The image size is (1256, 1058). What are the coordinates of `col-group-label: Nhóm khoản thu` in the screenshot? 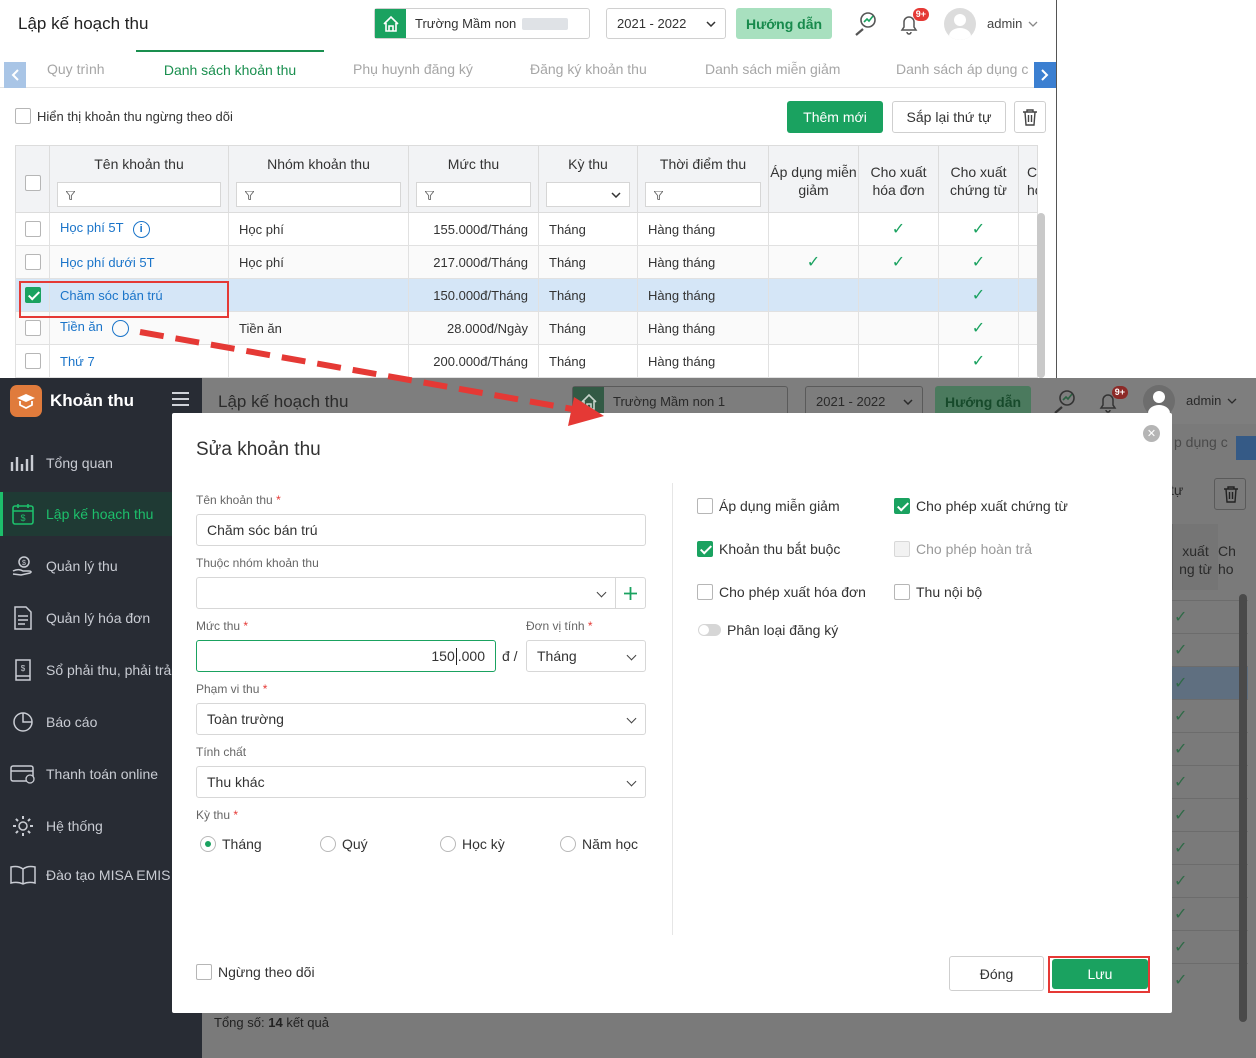 It's located at (318, 164).